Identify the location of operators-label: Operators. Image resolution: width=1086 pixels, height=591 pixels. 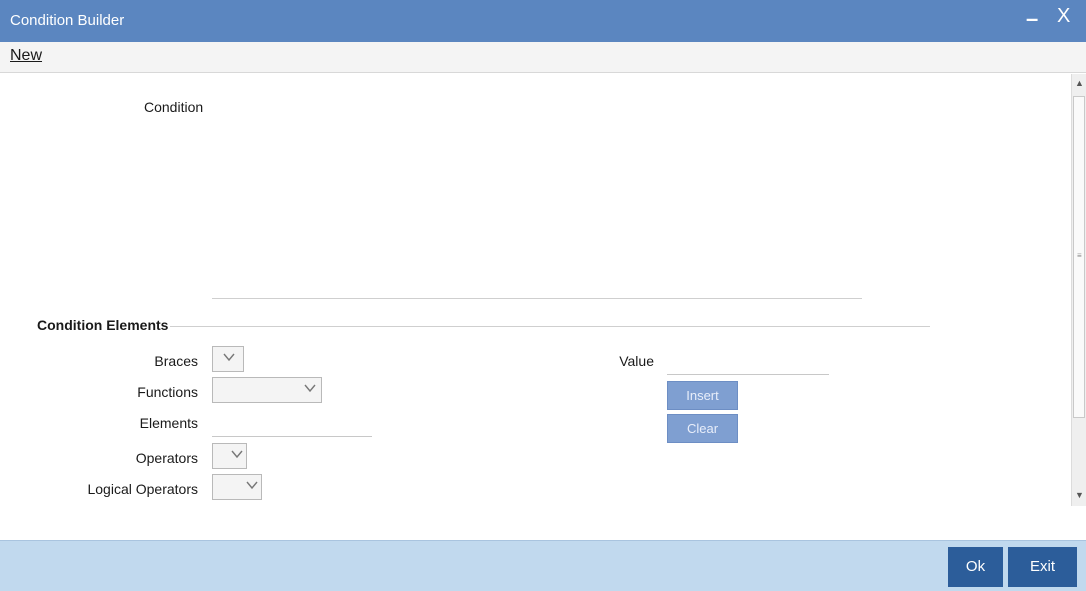
(166, 458).